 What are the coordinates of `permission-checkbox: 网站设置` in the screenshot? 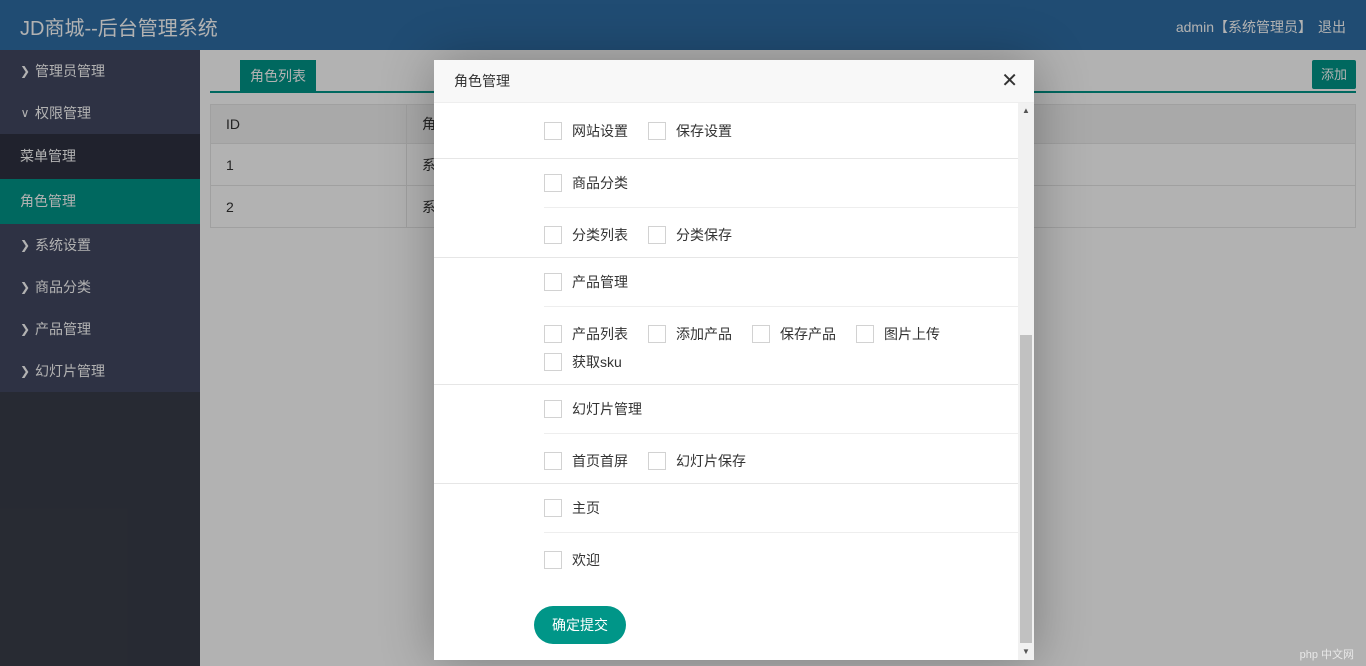 It's located at (586, 131).